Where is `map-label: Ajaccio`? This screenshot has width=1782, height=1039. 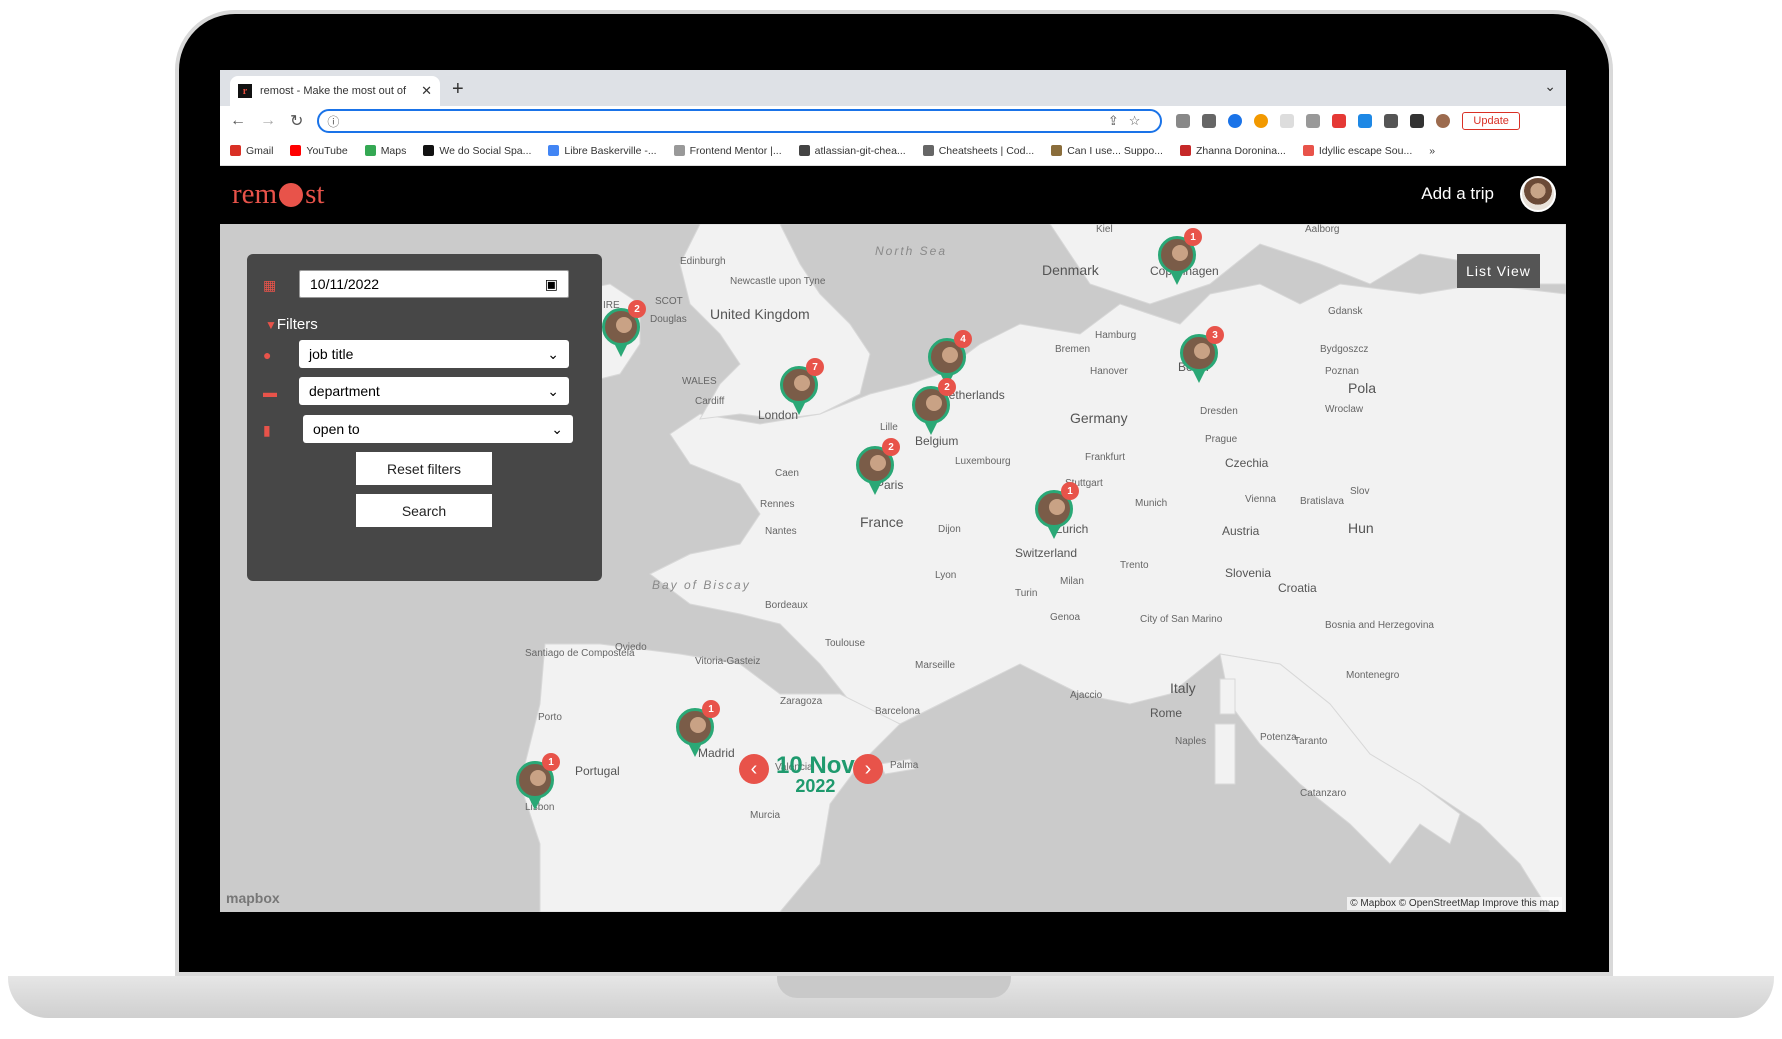
map-label: Ajaccio is located at coordinates (1086, 695).